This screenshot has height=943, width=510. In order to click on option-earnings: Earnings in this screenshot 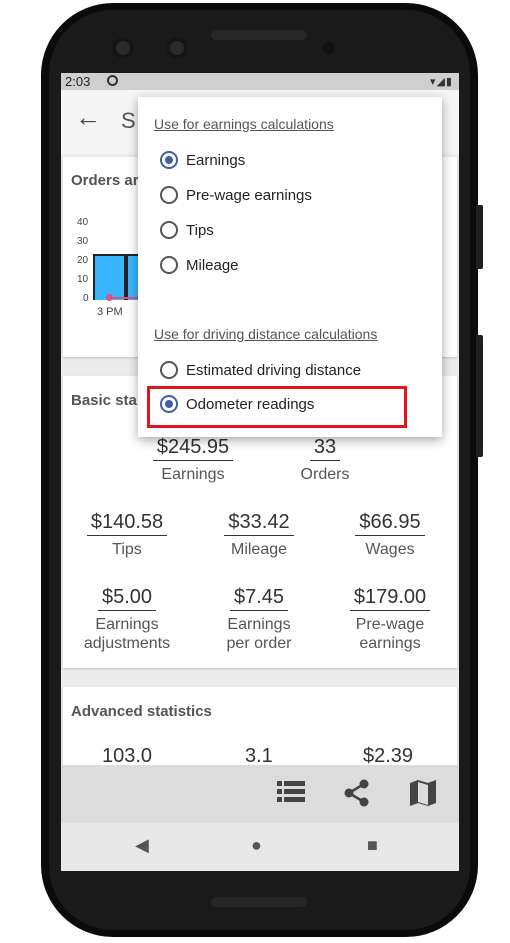, I will do `click(202, 160)`.